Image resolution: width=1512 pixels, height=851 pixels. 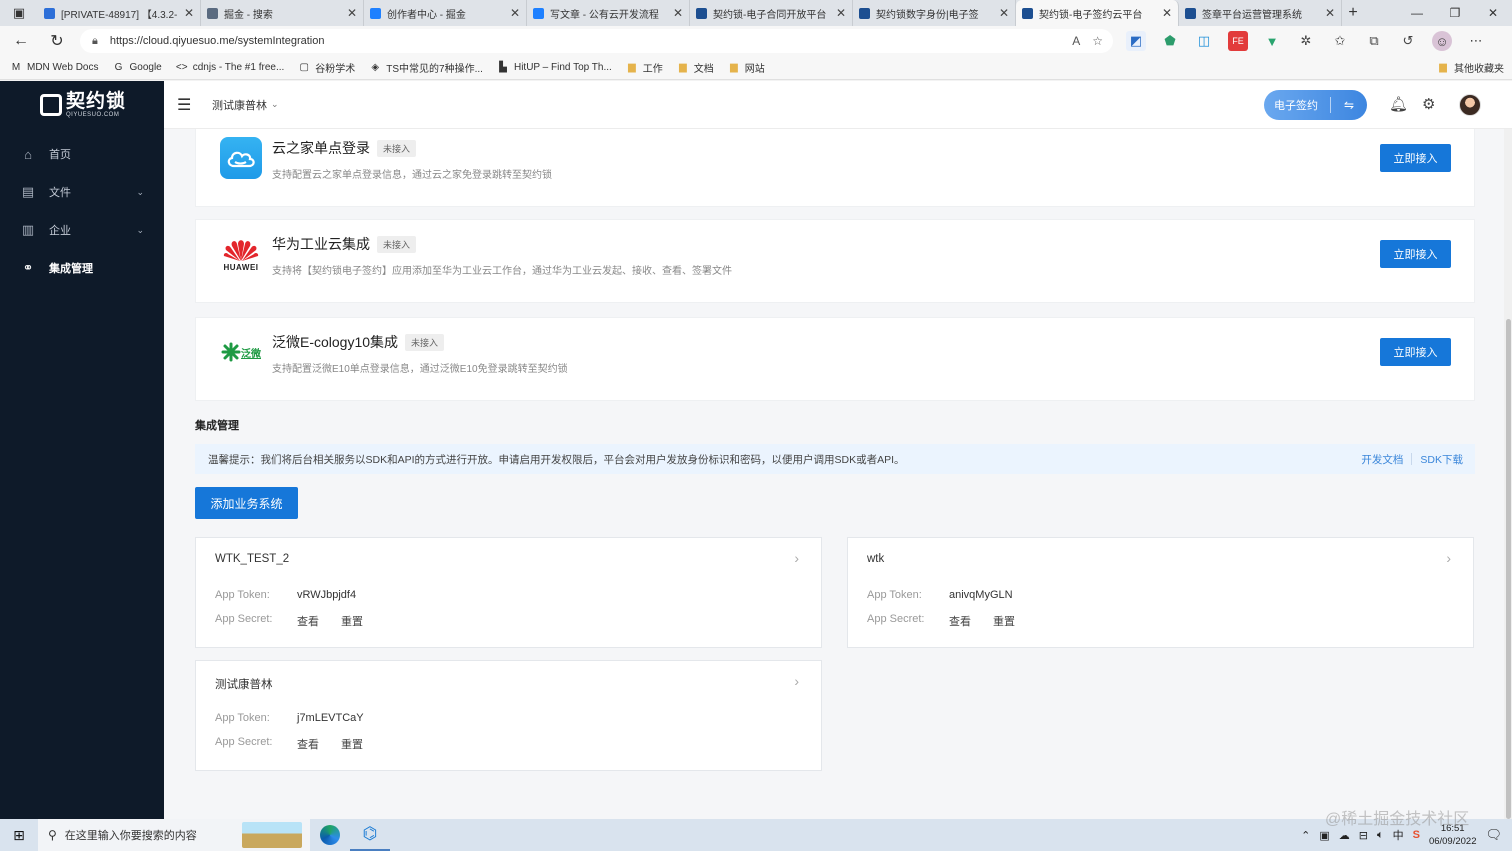 What do you see at coordinates (1398, 835) in the screenshot?
I see `ime-indicator: 中` at bounding box center [1398, 835].